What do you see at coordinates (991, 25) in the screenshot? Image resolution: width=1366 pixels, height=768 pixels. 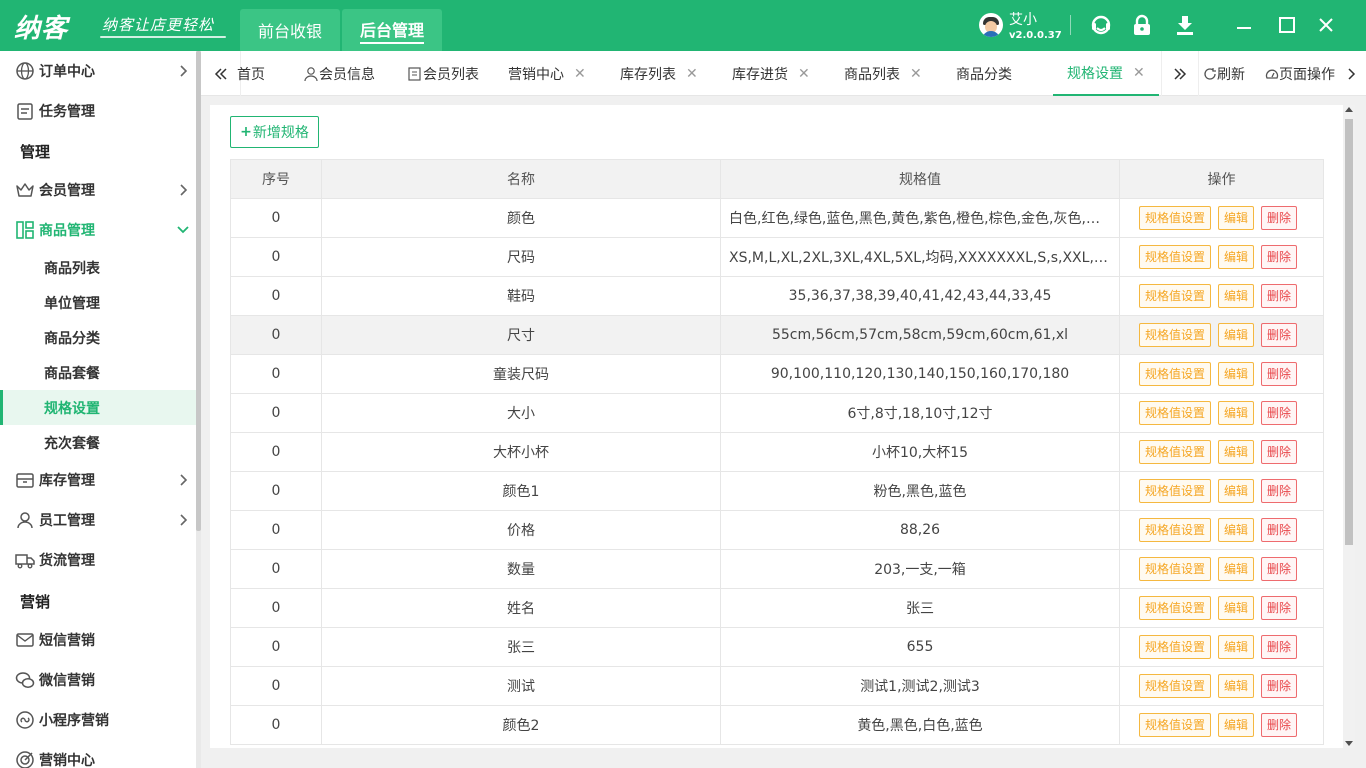 I see `avatar` at bounding box center [991, 25].